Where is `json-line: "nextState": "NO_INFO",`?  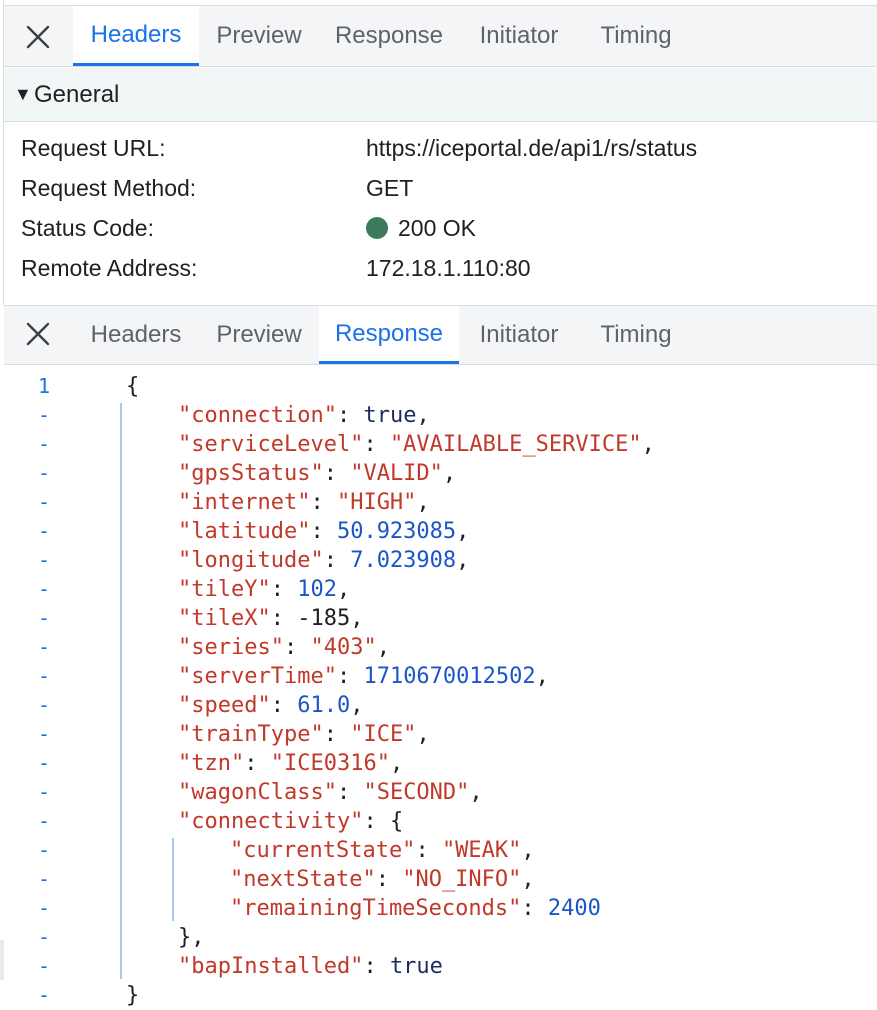
json-line: "nextState": "NO_INFO", is located at coordinates (382, 879).